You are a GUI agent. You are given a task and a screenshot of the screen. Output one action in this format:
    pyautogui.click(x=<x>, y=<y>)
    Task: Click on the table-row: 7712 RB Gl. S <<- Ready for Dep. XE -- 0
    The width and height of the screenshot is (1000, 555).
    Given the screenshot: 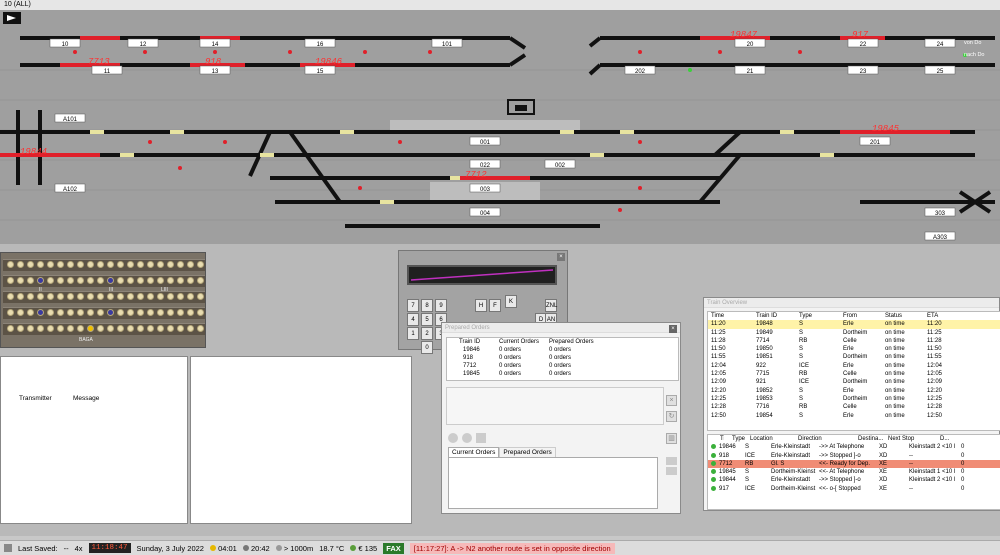 What is the action you would take?
    pyautogui.click(x=854, y=464)
    